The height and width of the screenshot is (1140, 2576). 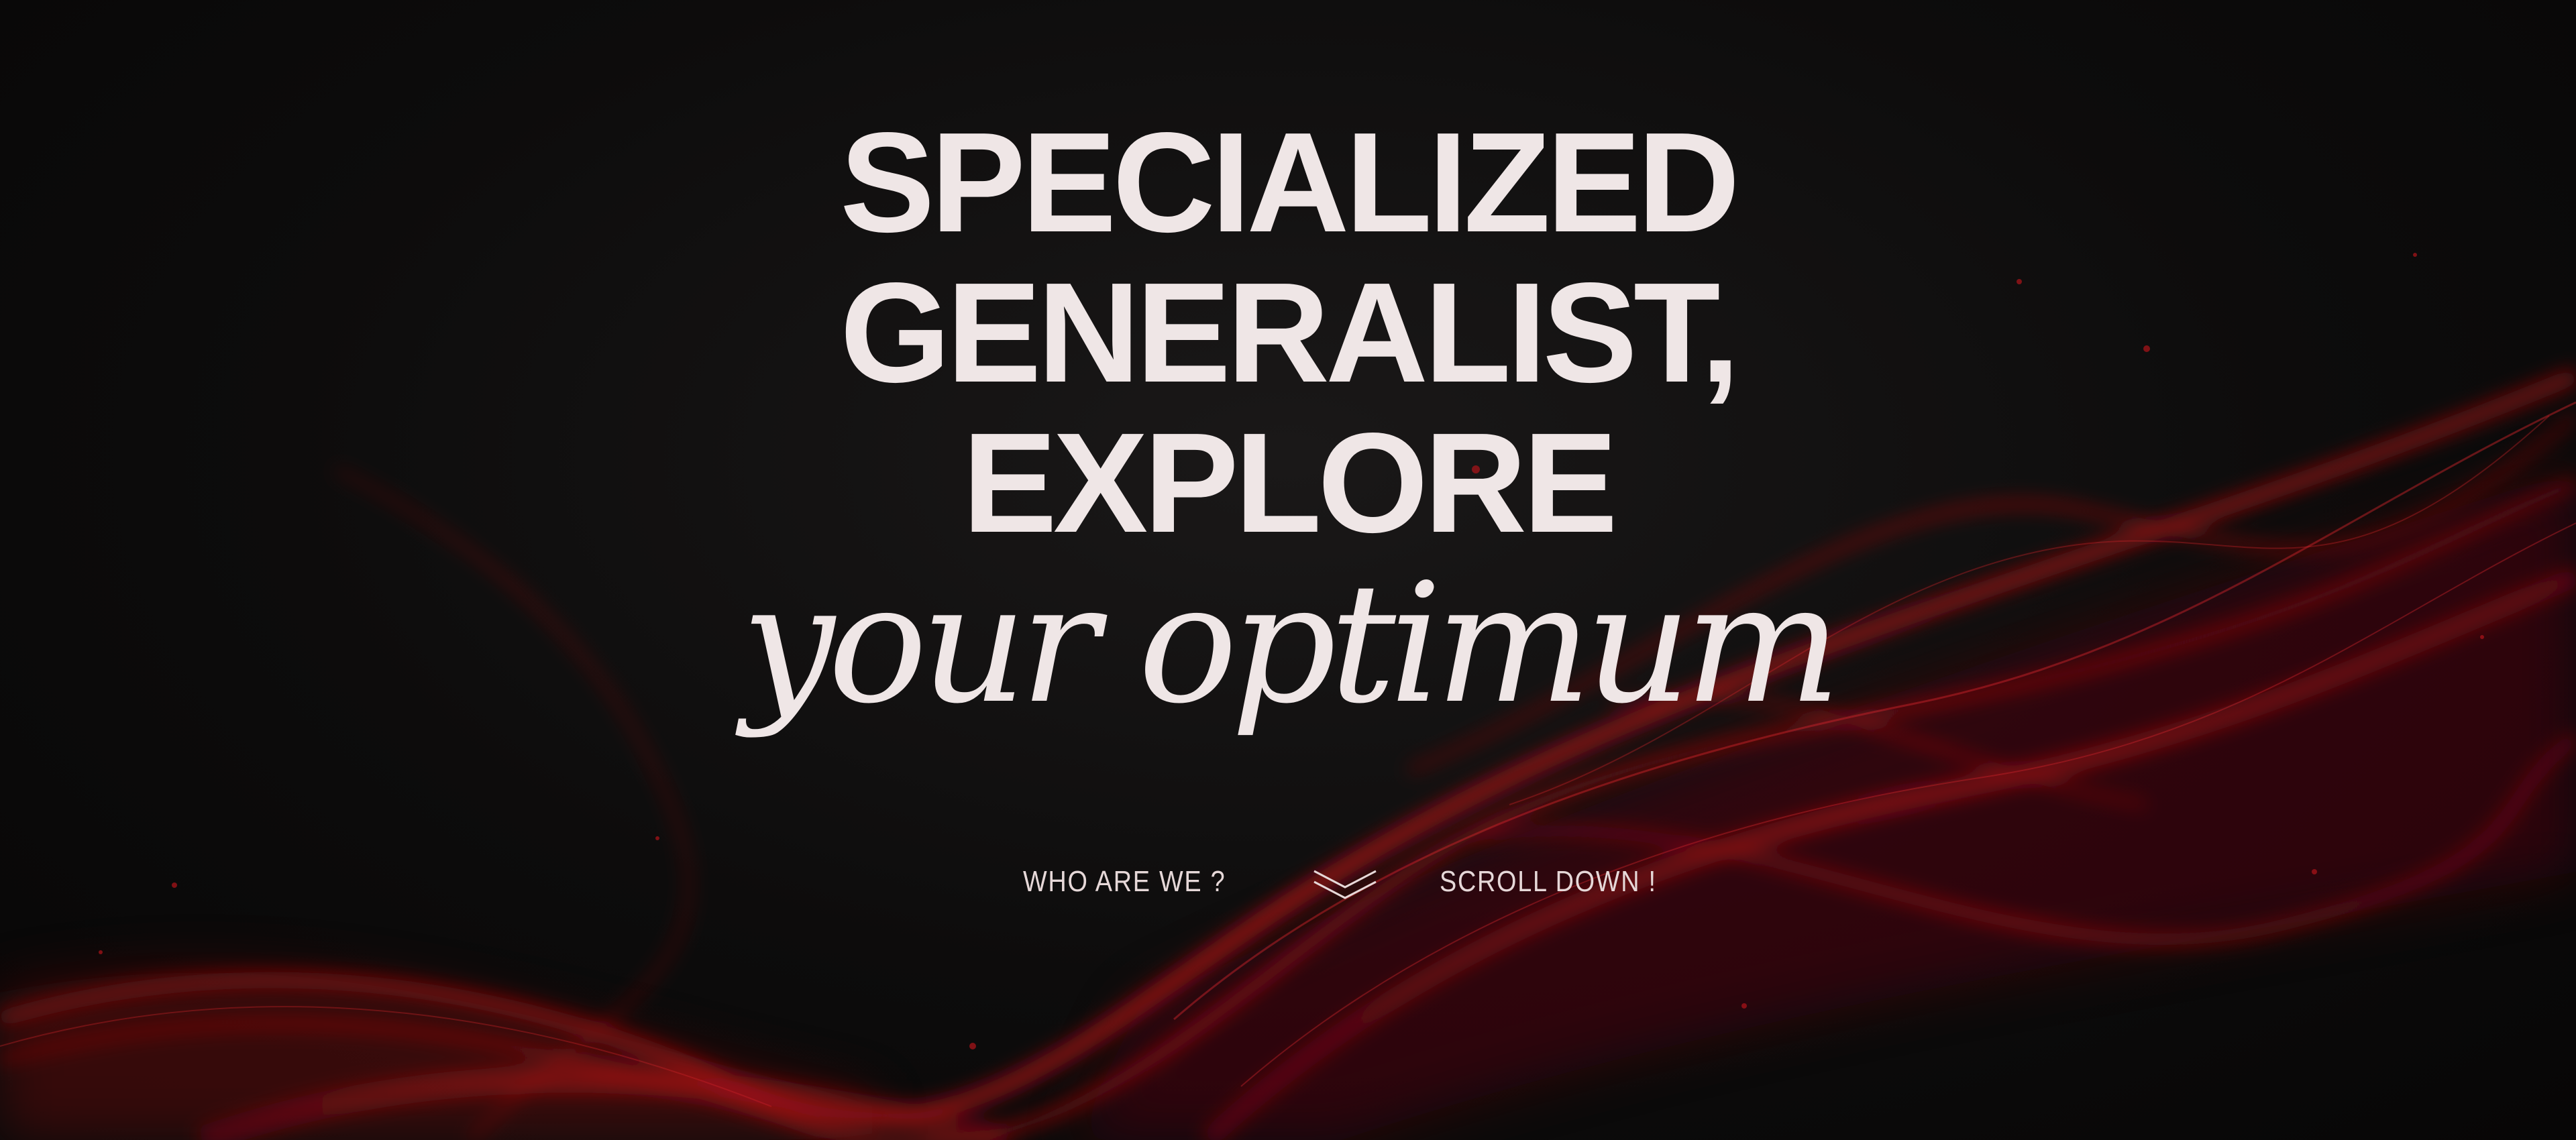 What do you see at coordinates (1124, 881) in the screenshot?
I see `who-are-we-link: WHO ARE WE ?` at bounding box center [1124, 881].